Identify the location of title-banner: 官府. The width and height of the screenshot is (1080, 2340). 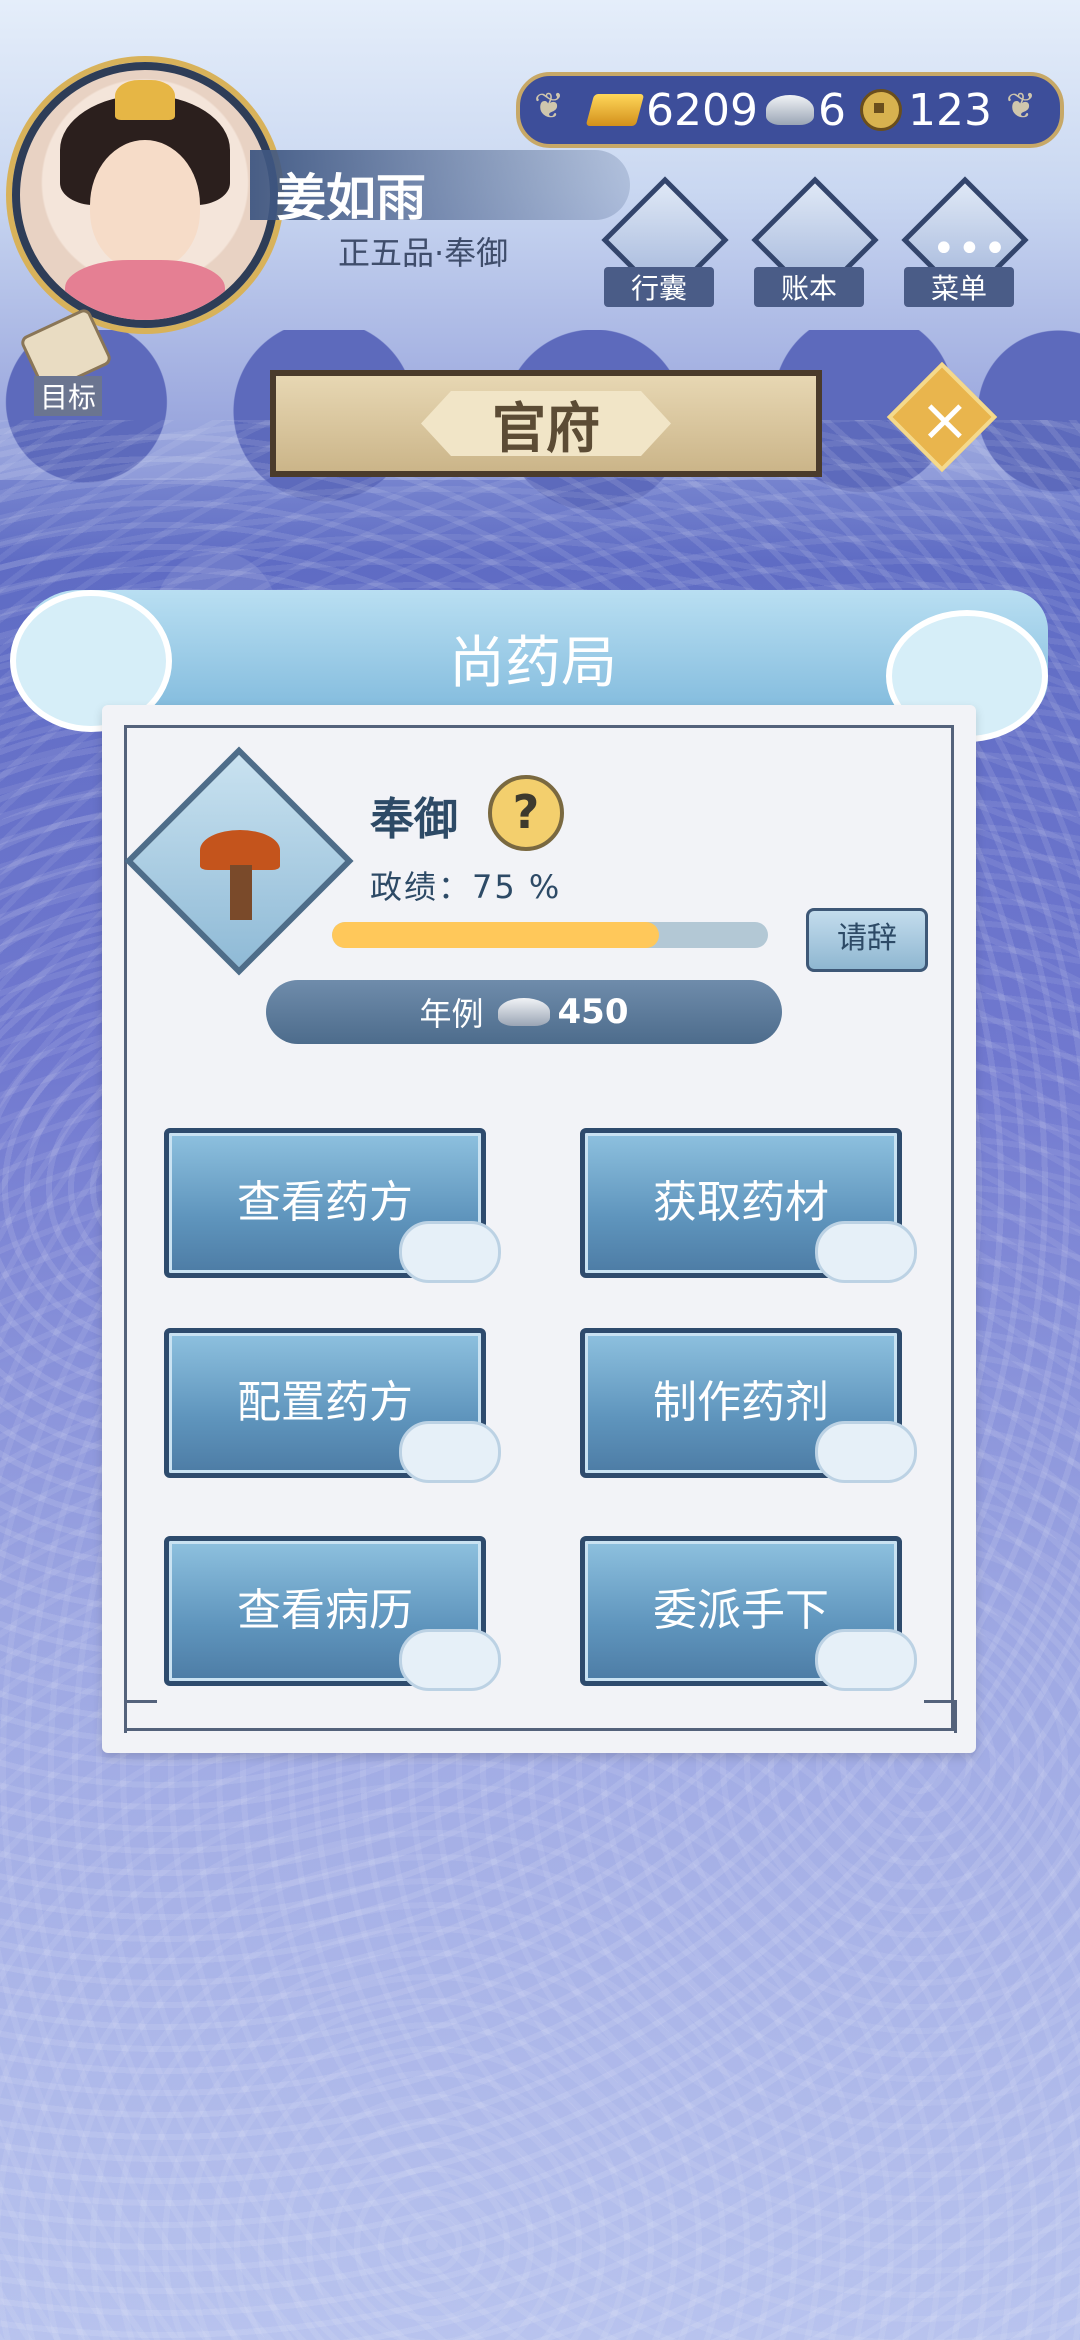
(546, 423).